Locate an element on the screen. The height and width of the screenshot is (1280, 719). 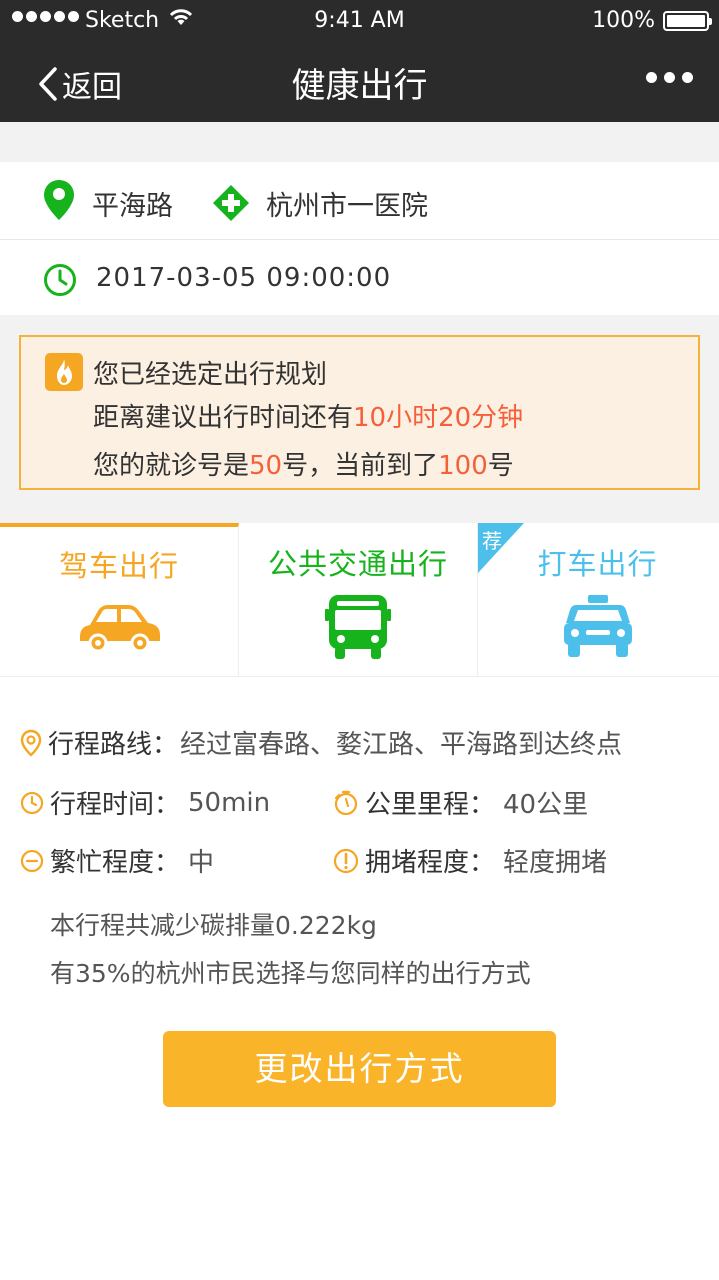
car-icon is located at coordinates (119, 629).